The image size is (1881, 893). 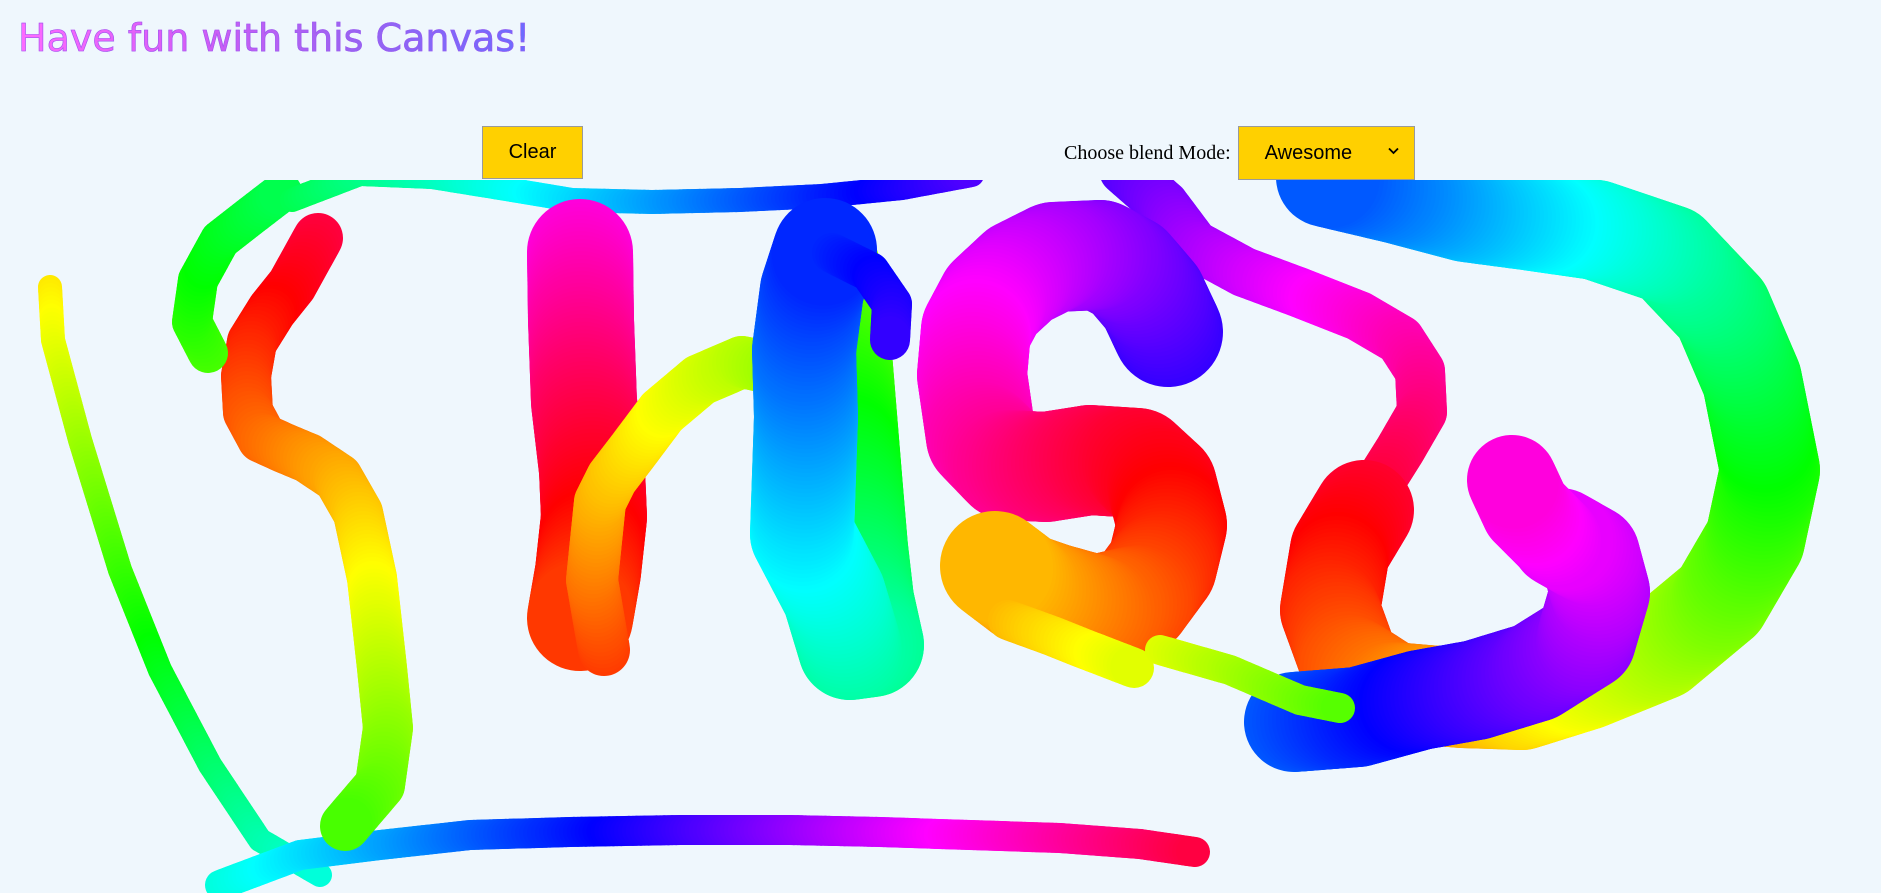 I want to click on blend-mode-value: Awesome, so click(x=1308, y=152).